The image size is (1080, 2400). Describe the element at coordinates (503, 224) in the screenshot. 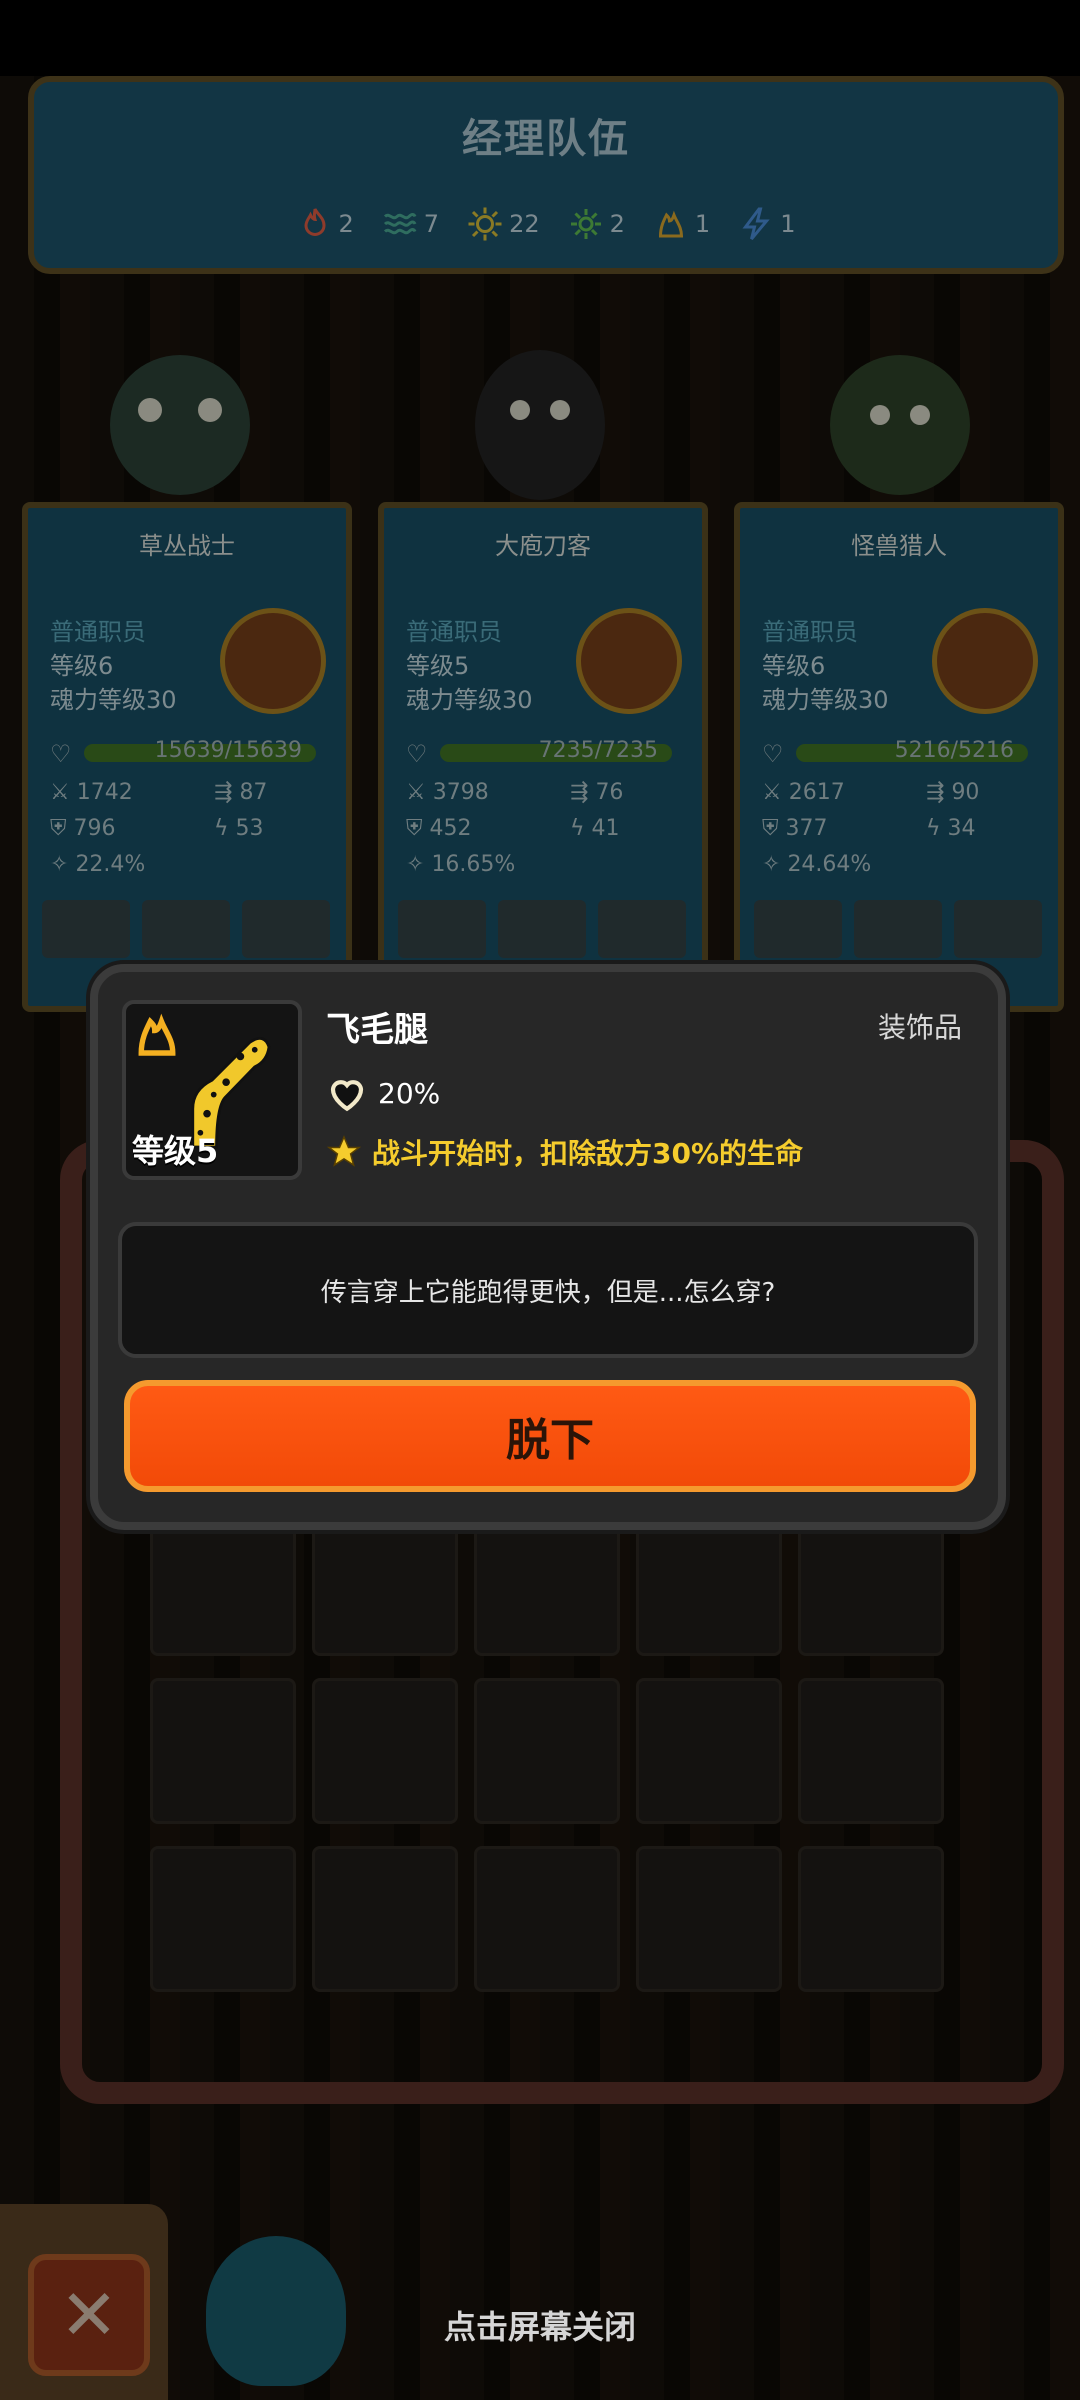

I see `element-sun: 22` at that location.